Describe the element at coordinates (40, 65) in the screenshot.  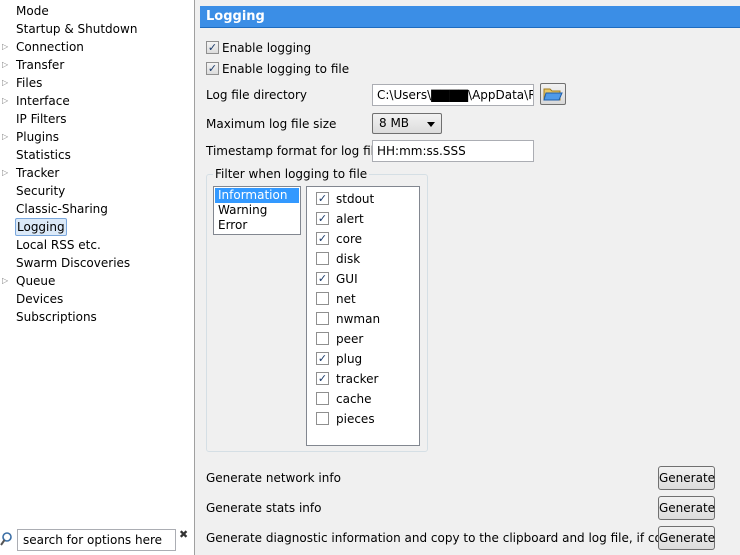
I see `sidebar-item-label: Transfer` at that location.